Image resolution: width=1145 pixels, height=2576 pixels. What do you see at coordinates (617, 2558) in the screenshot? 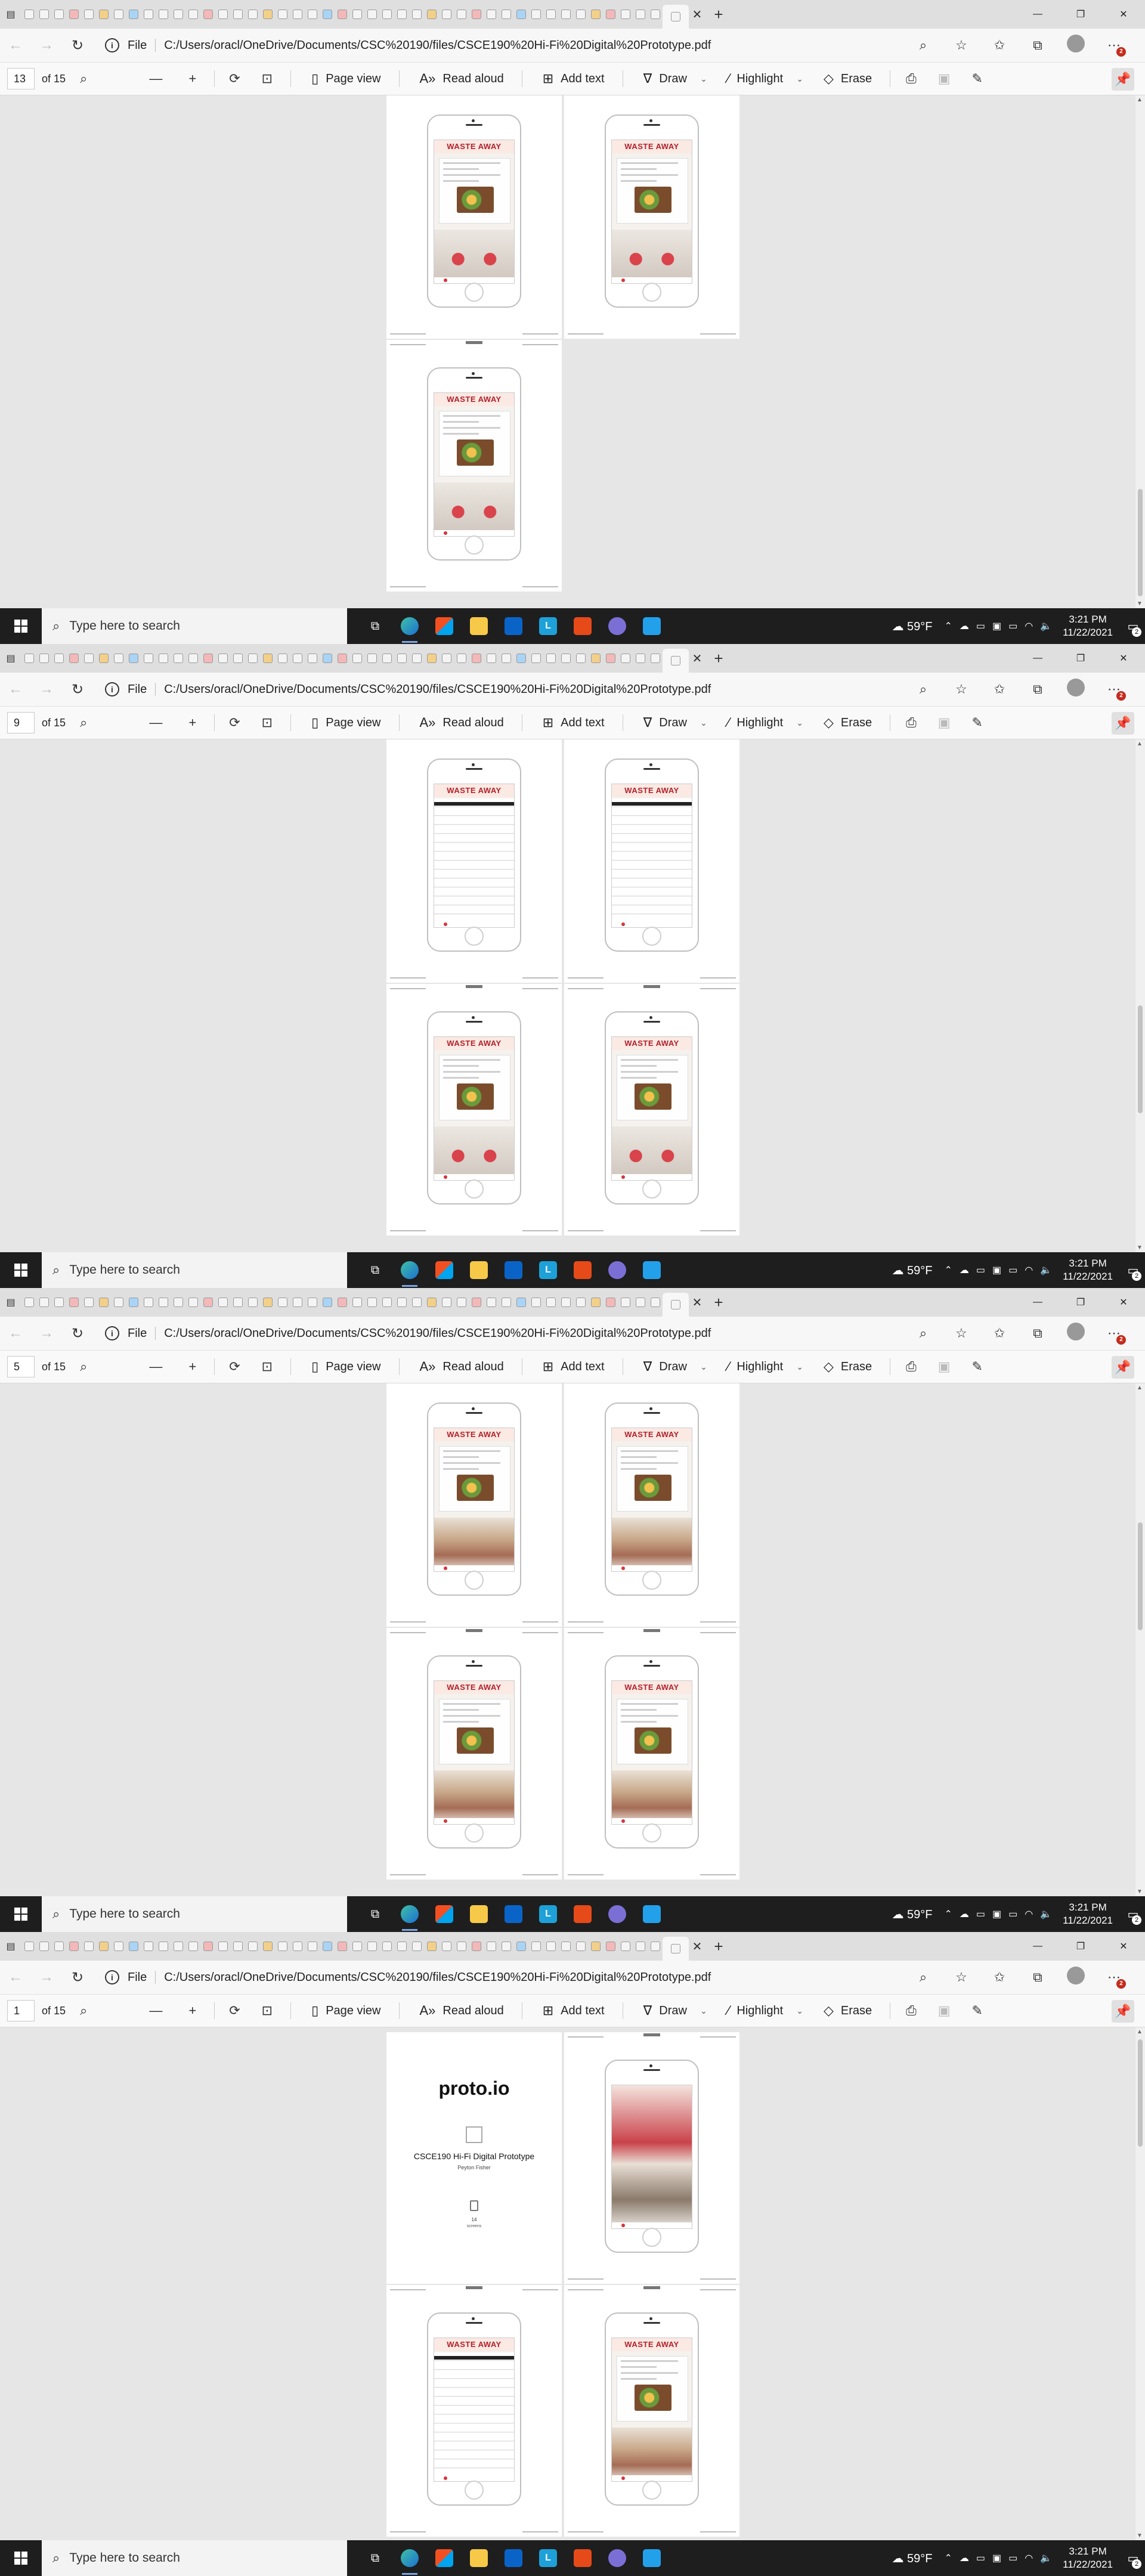
I see `app-icon` at bounding box center [617, 2558].